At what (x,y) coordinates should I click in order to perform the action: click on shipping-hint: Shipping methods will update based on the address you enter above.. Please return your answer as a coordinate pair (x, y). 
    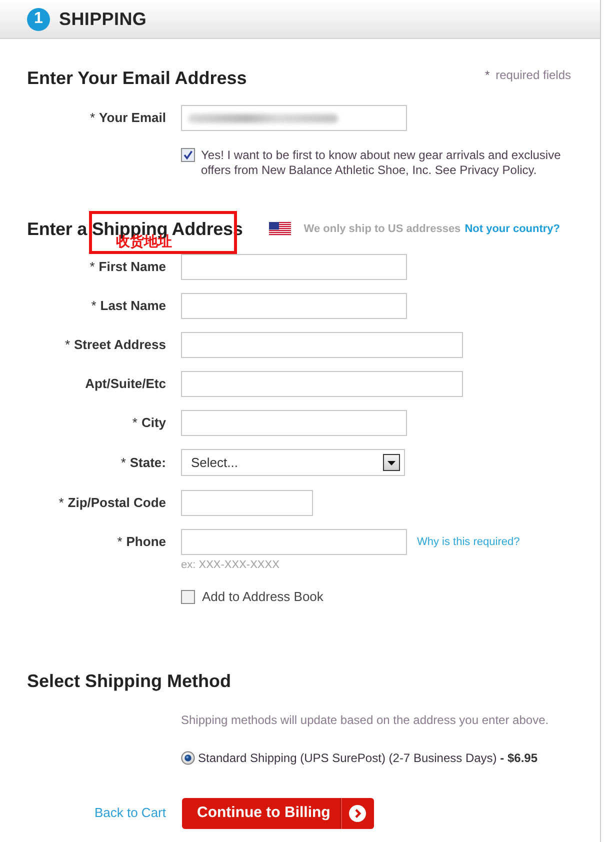
    Looking at the image, I should click on (365, 720).